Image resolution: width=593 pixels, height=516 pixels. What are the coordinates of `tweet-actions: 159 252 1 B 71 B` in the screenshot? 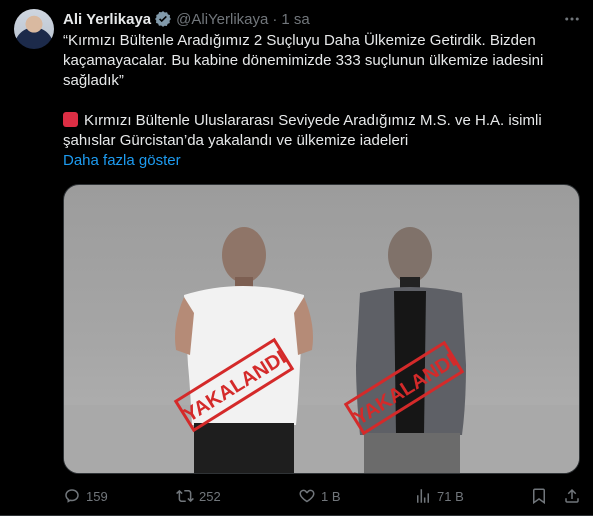 It's located at (323, 496).